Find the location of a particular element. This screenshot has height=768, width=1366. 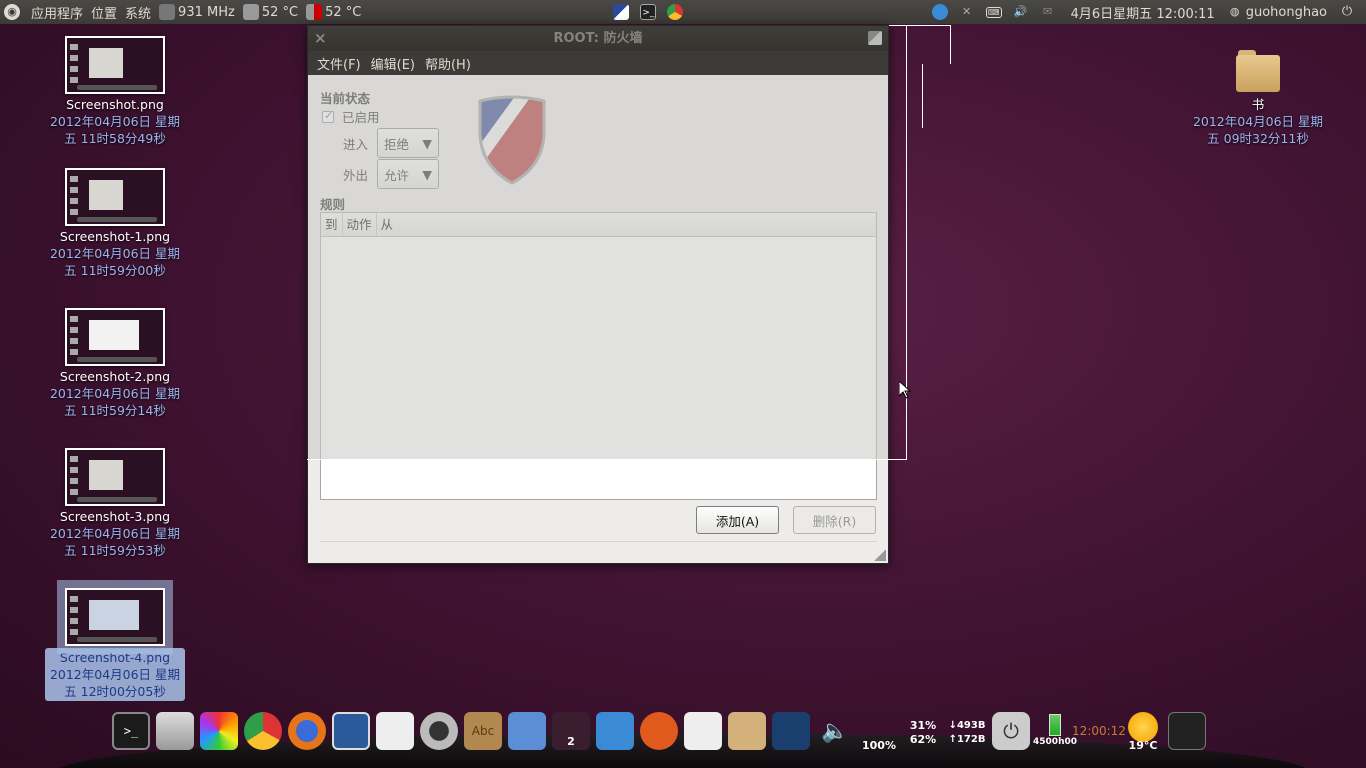

dock-trash-icon is located at coordinates (615, 731).